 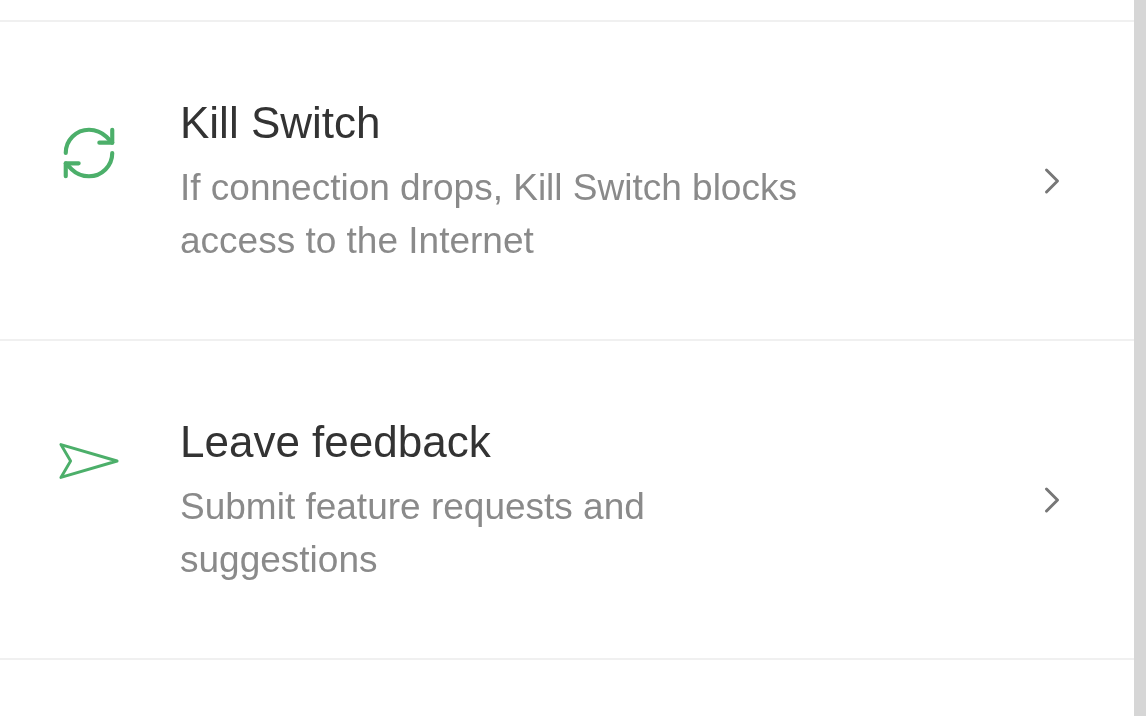 I want to click on send-icon, so click(x=89, y=461).